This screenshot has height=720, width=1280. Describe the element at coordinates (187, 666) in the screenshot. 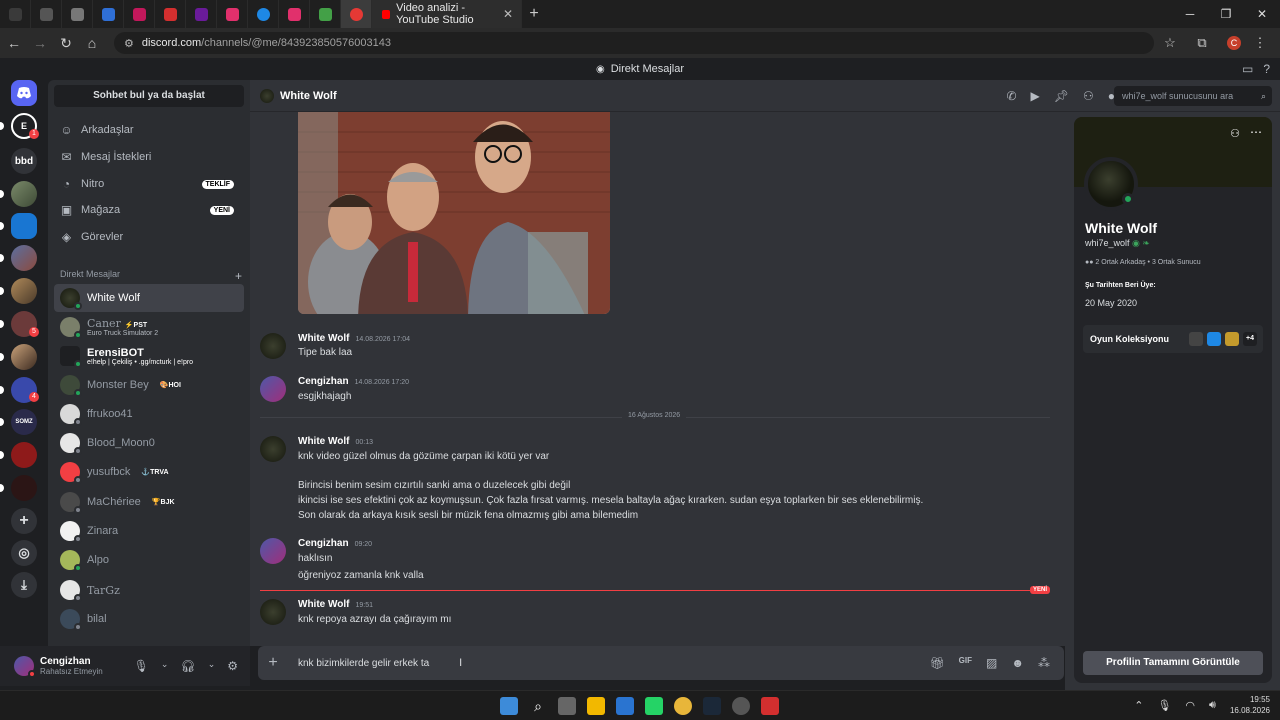

I see `headphones-icon: 🎧︎` at that location.